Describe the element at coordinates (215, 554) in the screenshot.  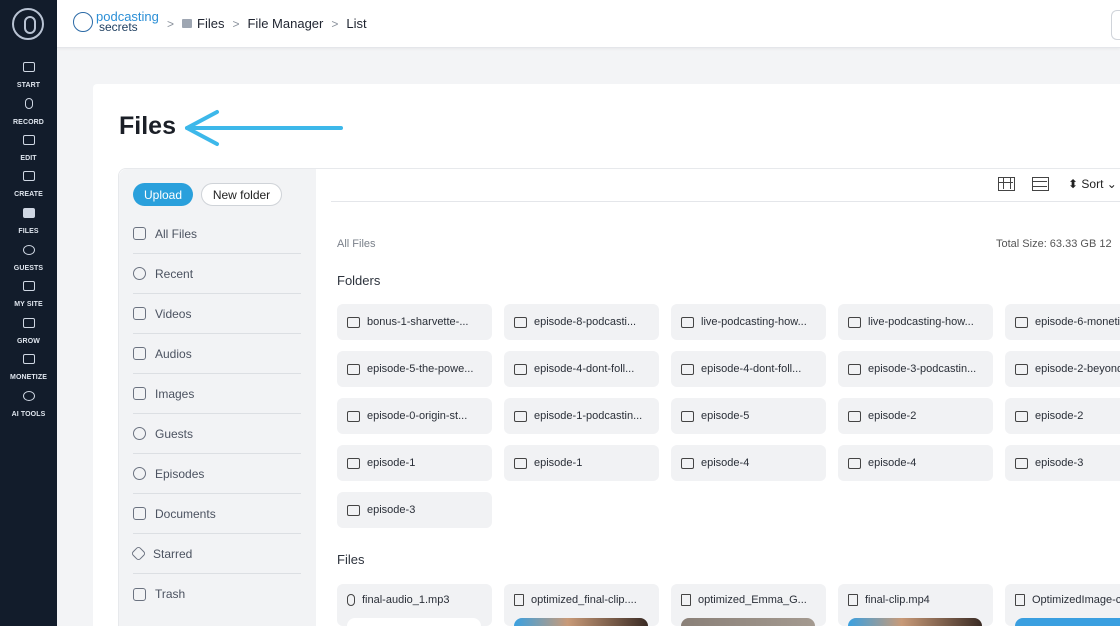
I see `sidebar-item-starred: Starred` at that location.